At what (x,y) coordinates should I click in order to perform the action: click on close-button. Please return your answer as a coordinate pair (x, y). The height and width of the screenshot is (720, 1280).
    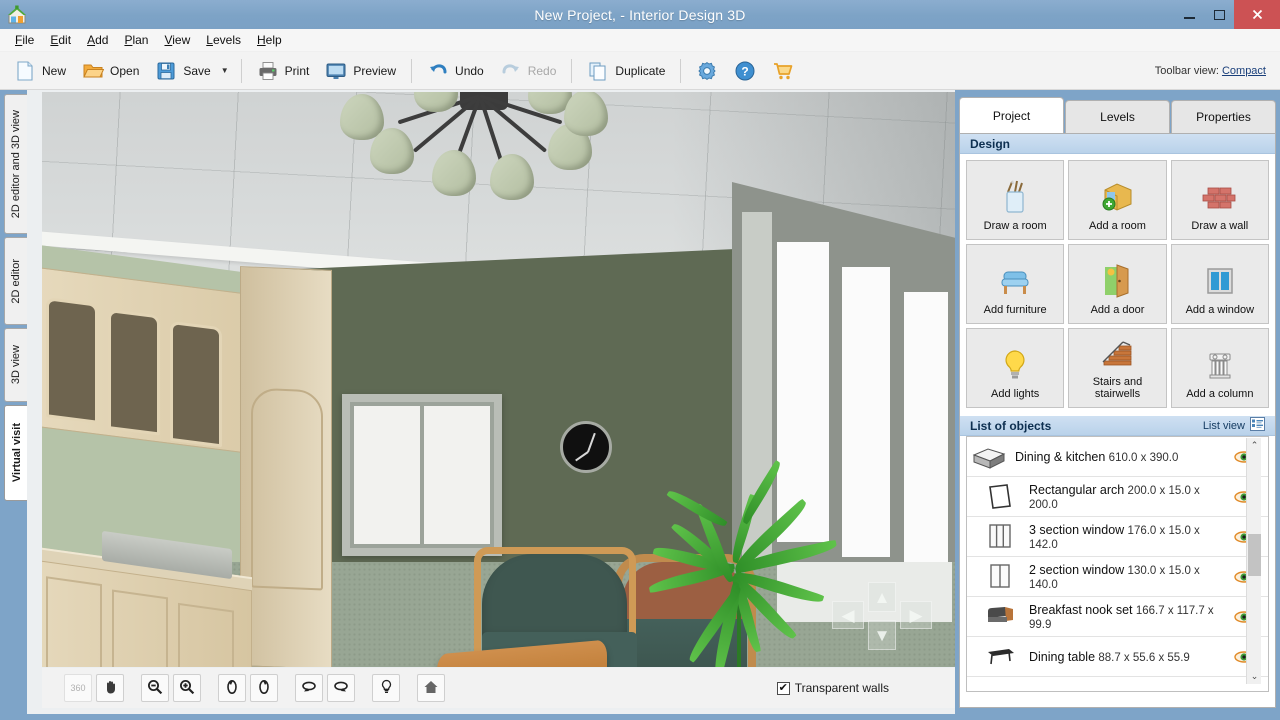
    Looking at the image, I should click on (1257, 14).